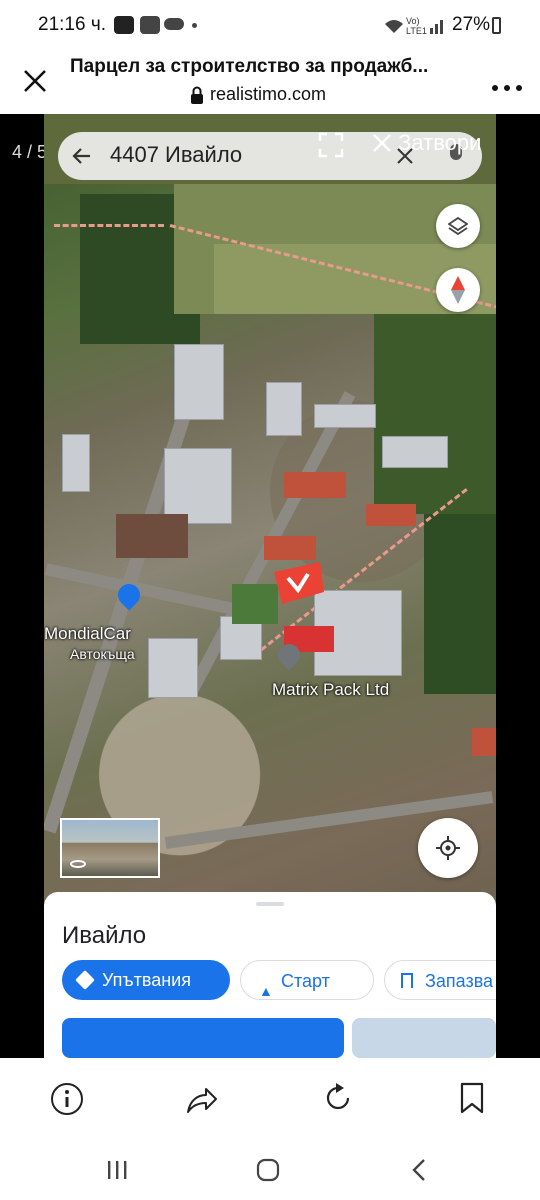  I want to click on network-label: Vo) LTE1, so click(416, 26).